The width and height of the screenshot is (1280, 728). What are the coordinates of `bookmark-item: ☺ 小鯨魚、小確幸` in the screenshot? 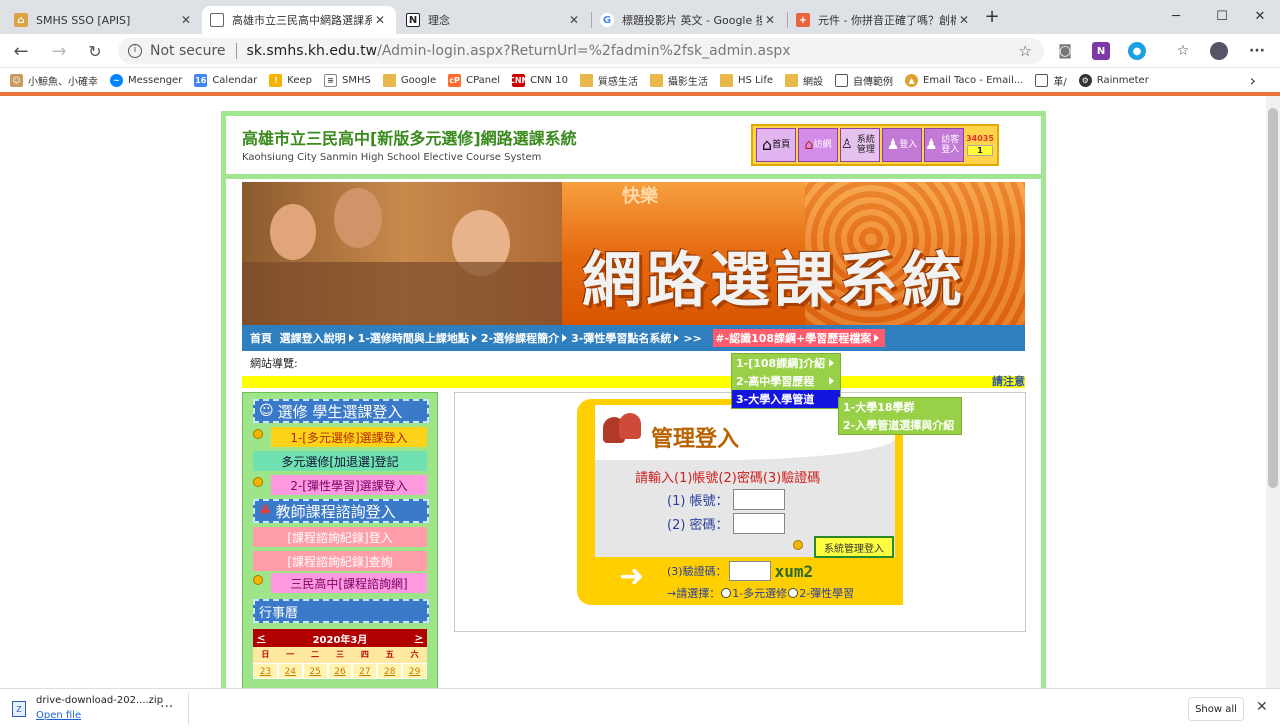 It's located at (54, 80).